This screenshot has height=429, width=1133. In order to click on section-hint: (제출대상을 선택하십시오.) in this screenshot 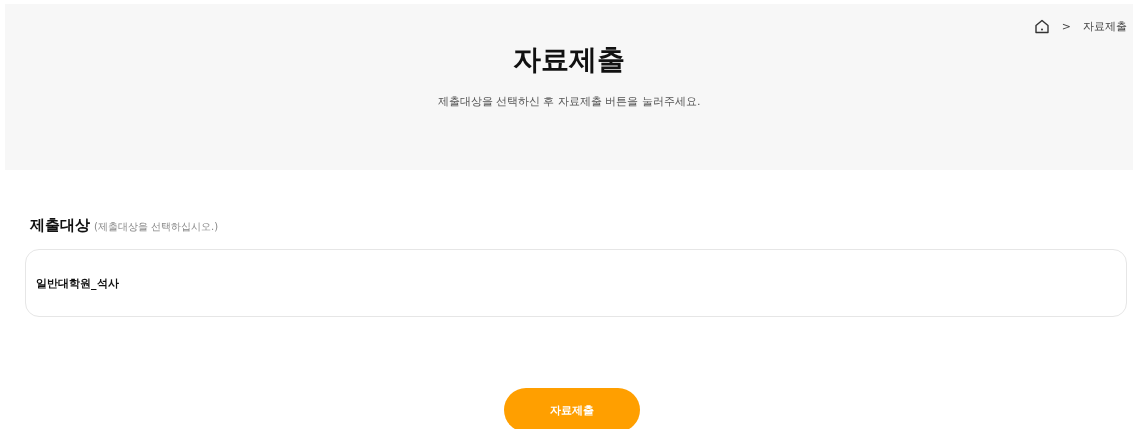, I will do `click(156, 227)`.